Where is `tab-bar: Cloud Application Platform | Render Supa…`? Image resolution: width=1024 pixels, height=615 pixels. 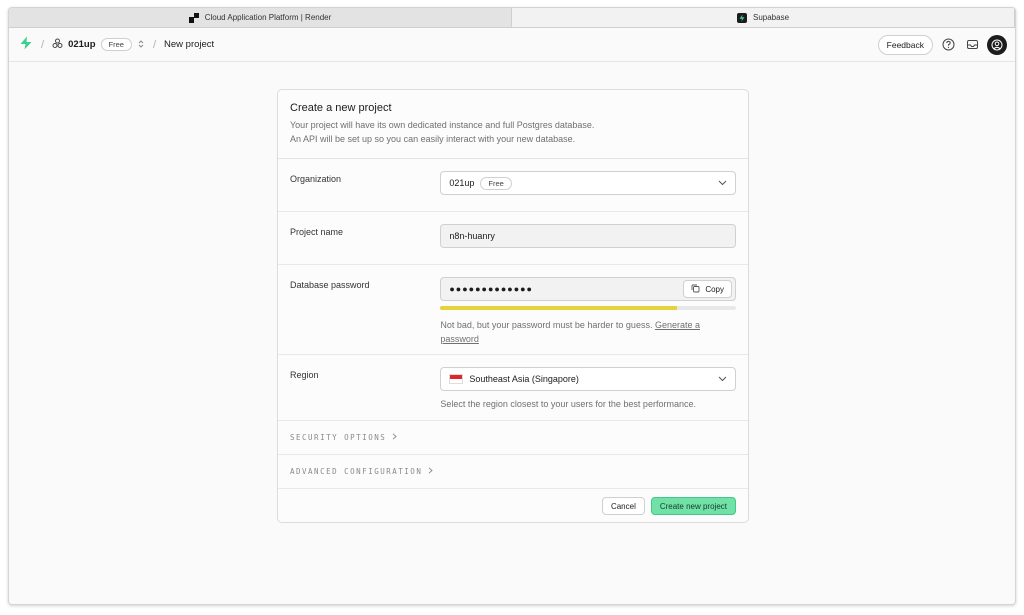 tab-bar: Cloud Application Platform | Render Supa… is located at coordinates (512, 18).